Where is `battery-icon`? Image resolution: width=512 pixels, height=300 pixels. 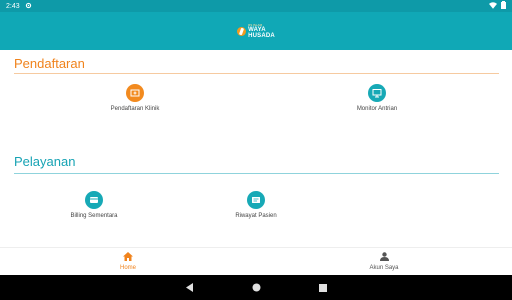
battery-icon is located at coordinates (503, 6).